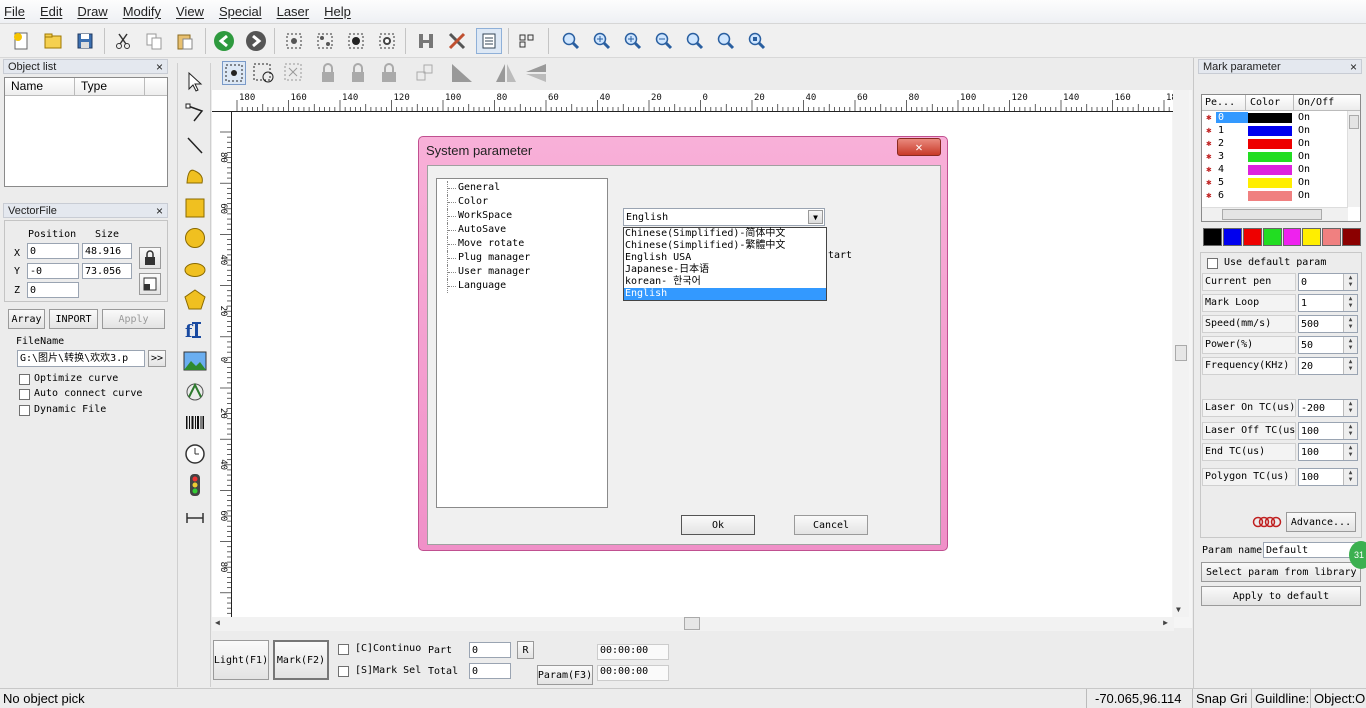 The width and height of the screenshot is (1366, 708). Describe the element at coordinates (159, 67) in the screenshot. I see `object-list-close-icon: ×` at that location.